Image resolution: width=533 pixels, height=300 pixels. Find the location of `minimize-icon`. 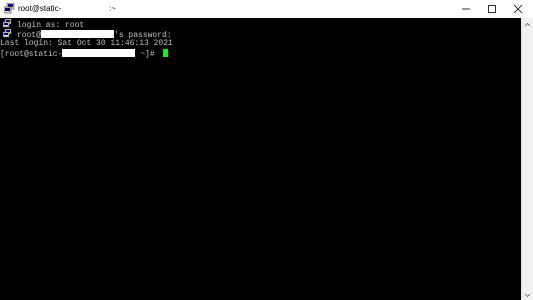

minimize-icon is located at coordinates (466, 9).